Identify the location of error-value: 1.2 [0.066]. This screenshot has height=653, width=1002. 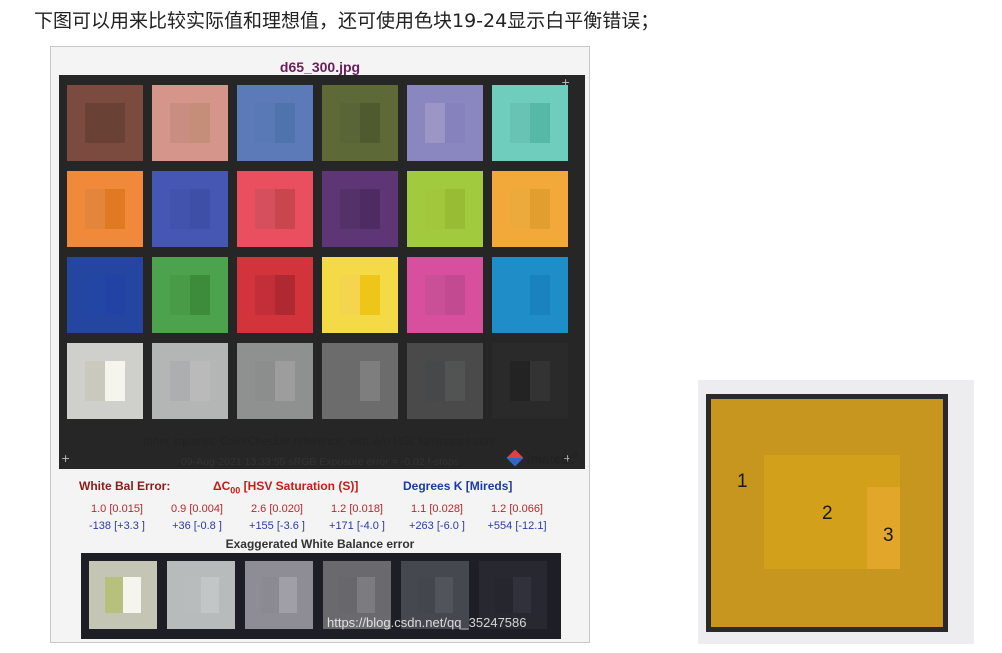
(517, 509).